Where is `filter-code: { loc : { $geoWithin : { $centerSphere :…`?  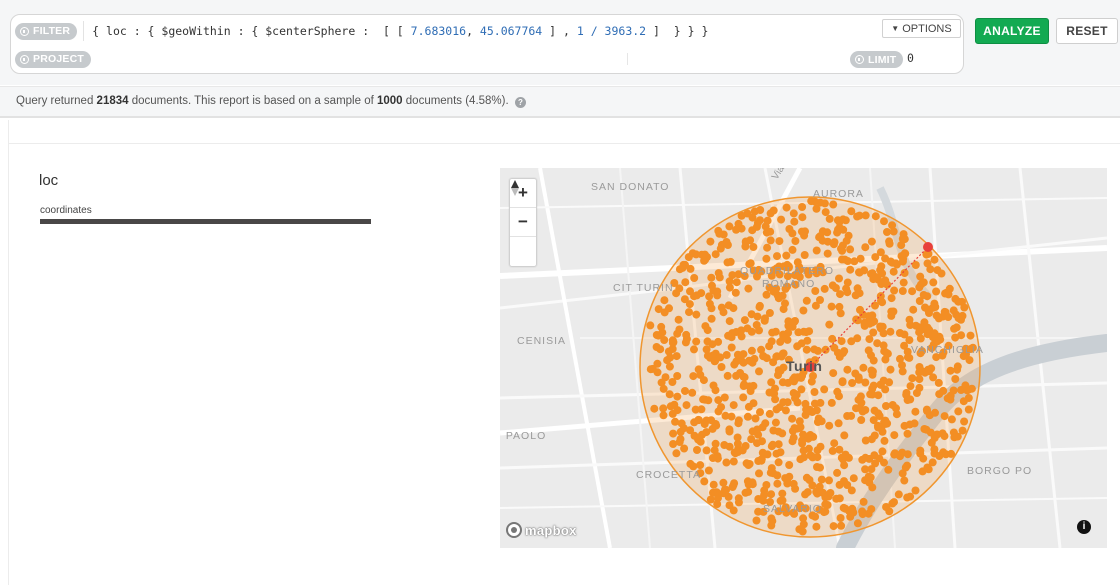 filter-code: { loc : { $geoWithin : { $centerSphere :… is located at coordinates (400, 31).